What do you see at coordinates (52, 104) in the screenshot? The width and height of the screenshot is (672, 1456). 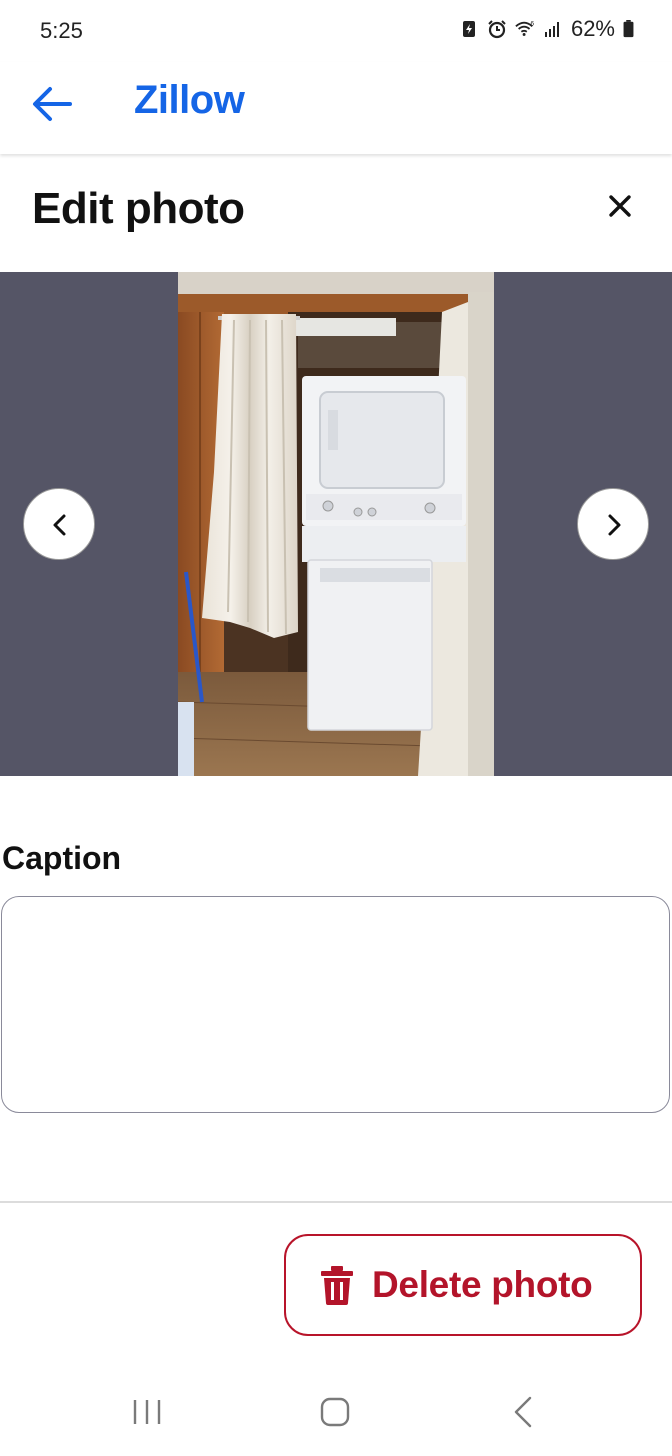 I see `back-arrow-icon` at bounding box center [52, 104].